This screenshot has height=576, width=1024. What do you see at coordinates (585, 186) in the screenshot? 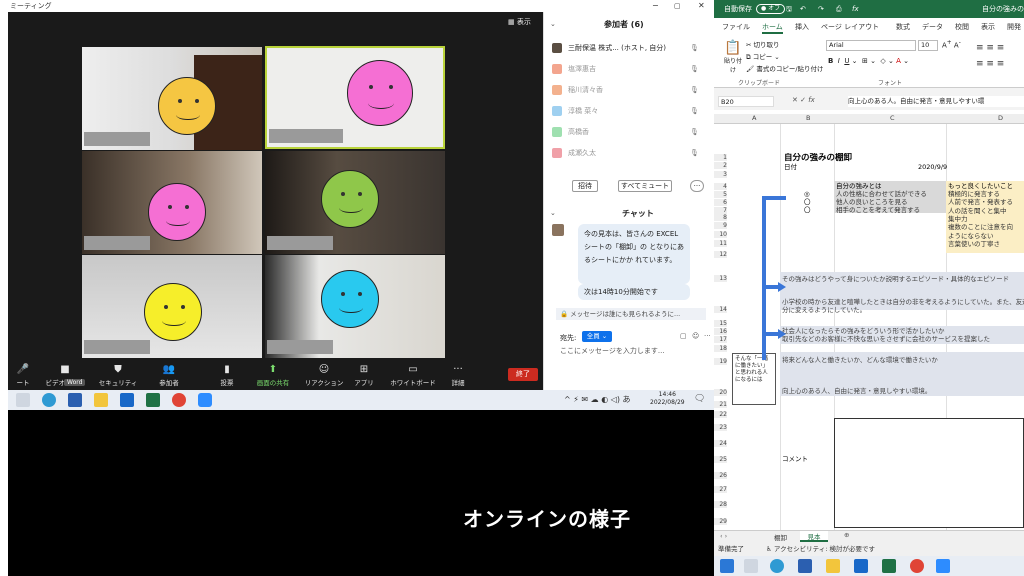
I see `invite-button: 招待` at bounding box center [585, 186].